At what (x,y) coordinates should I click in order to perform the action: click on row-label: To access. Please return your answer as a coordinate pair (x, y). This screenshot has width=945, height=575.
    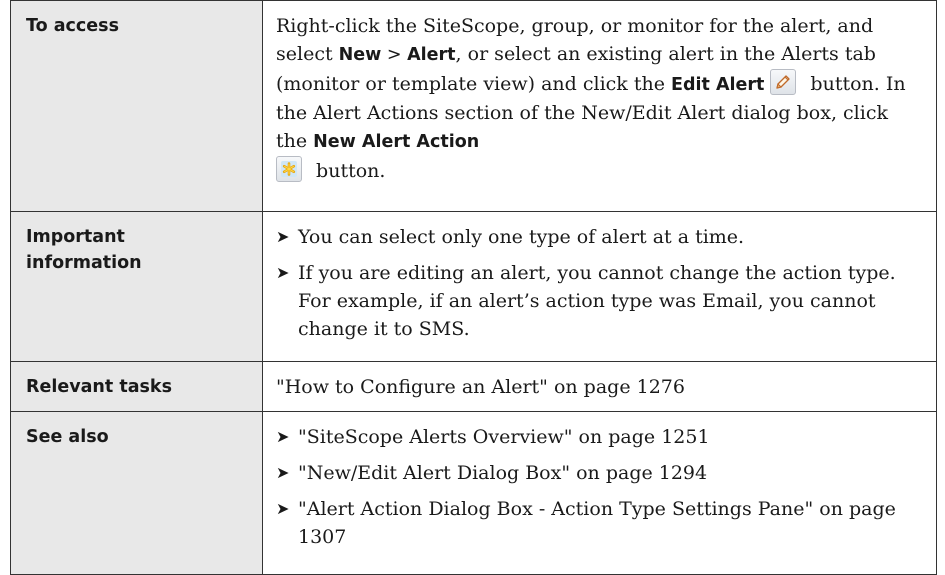
    Looking at the image, I should click on (72, 26).